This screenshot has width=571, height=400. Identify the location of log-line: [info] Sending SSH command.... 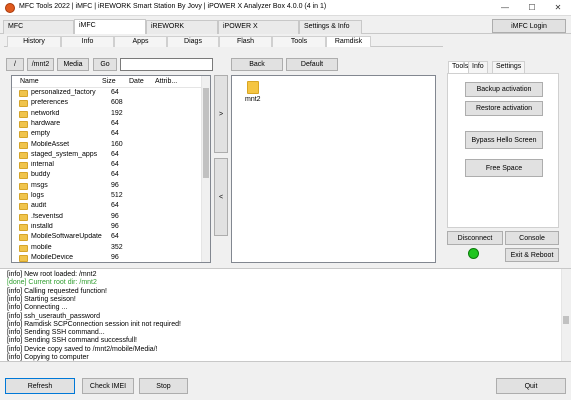
(56, 333).